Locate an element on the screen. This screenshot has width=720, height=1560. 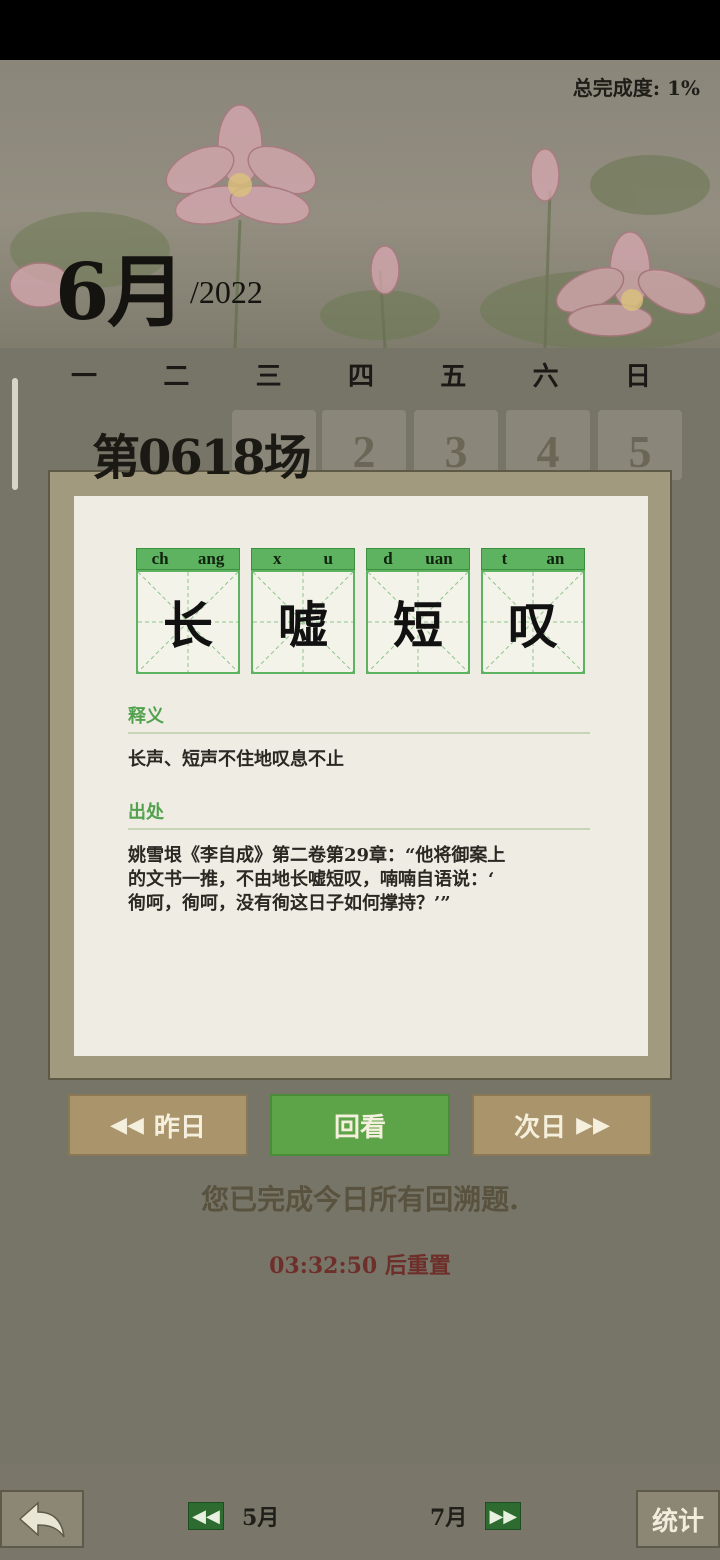
idiom-characters: ch ang 长 x u 嘘 d uan 短 t an 叹 is located at coordinates (364, 611).